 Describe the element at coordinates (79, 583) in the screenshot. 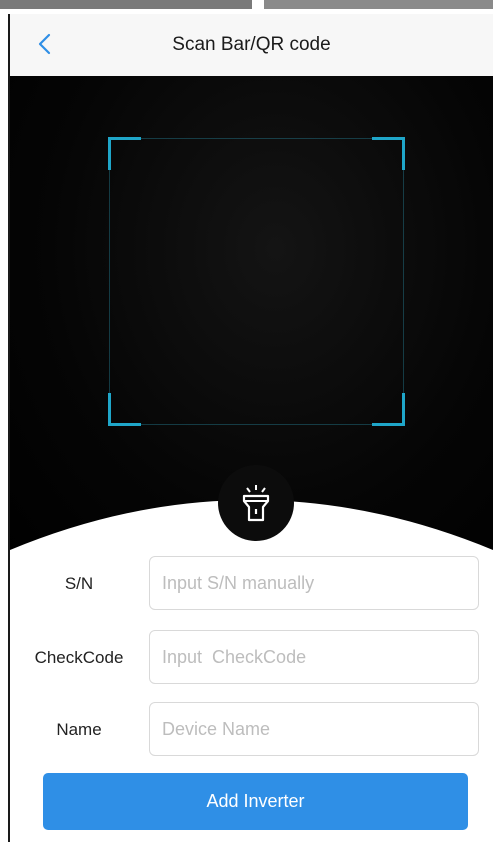

I see `sn-label: S/N` at that location.